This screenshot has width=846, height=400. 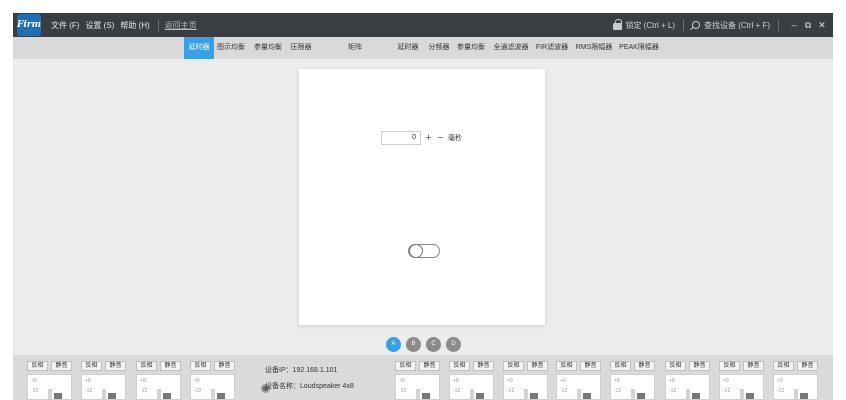 What do you see at coordinates (428, 138) in the screenshot?
I see `increase-button: +` at bounding box center [428, 138].